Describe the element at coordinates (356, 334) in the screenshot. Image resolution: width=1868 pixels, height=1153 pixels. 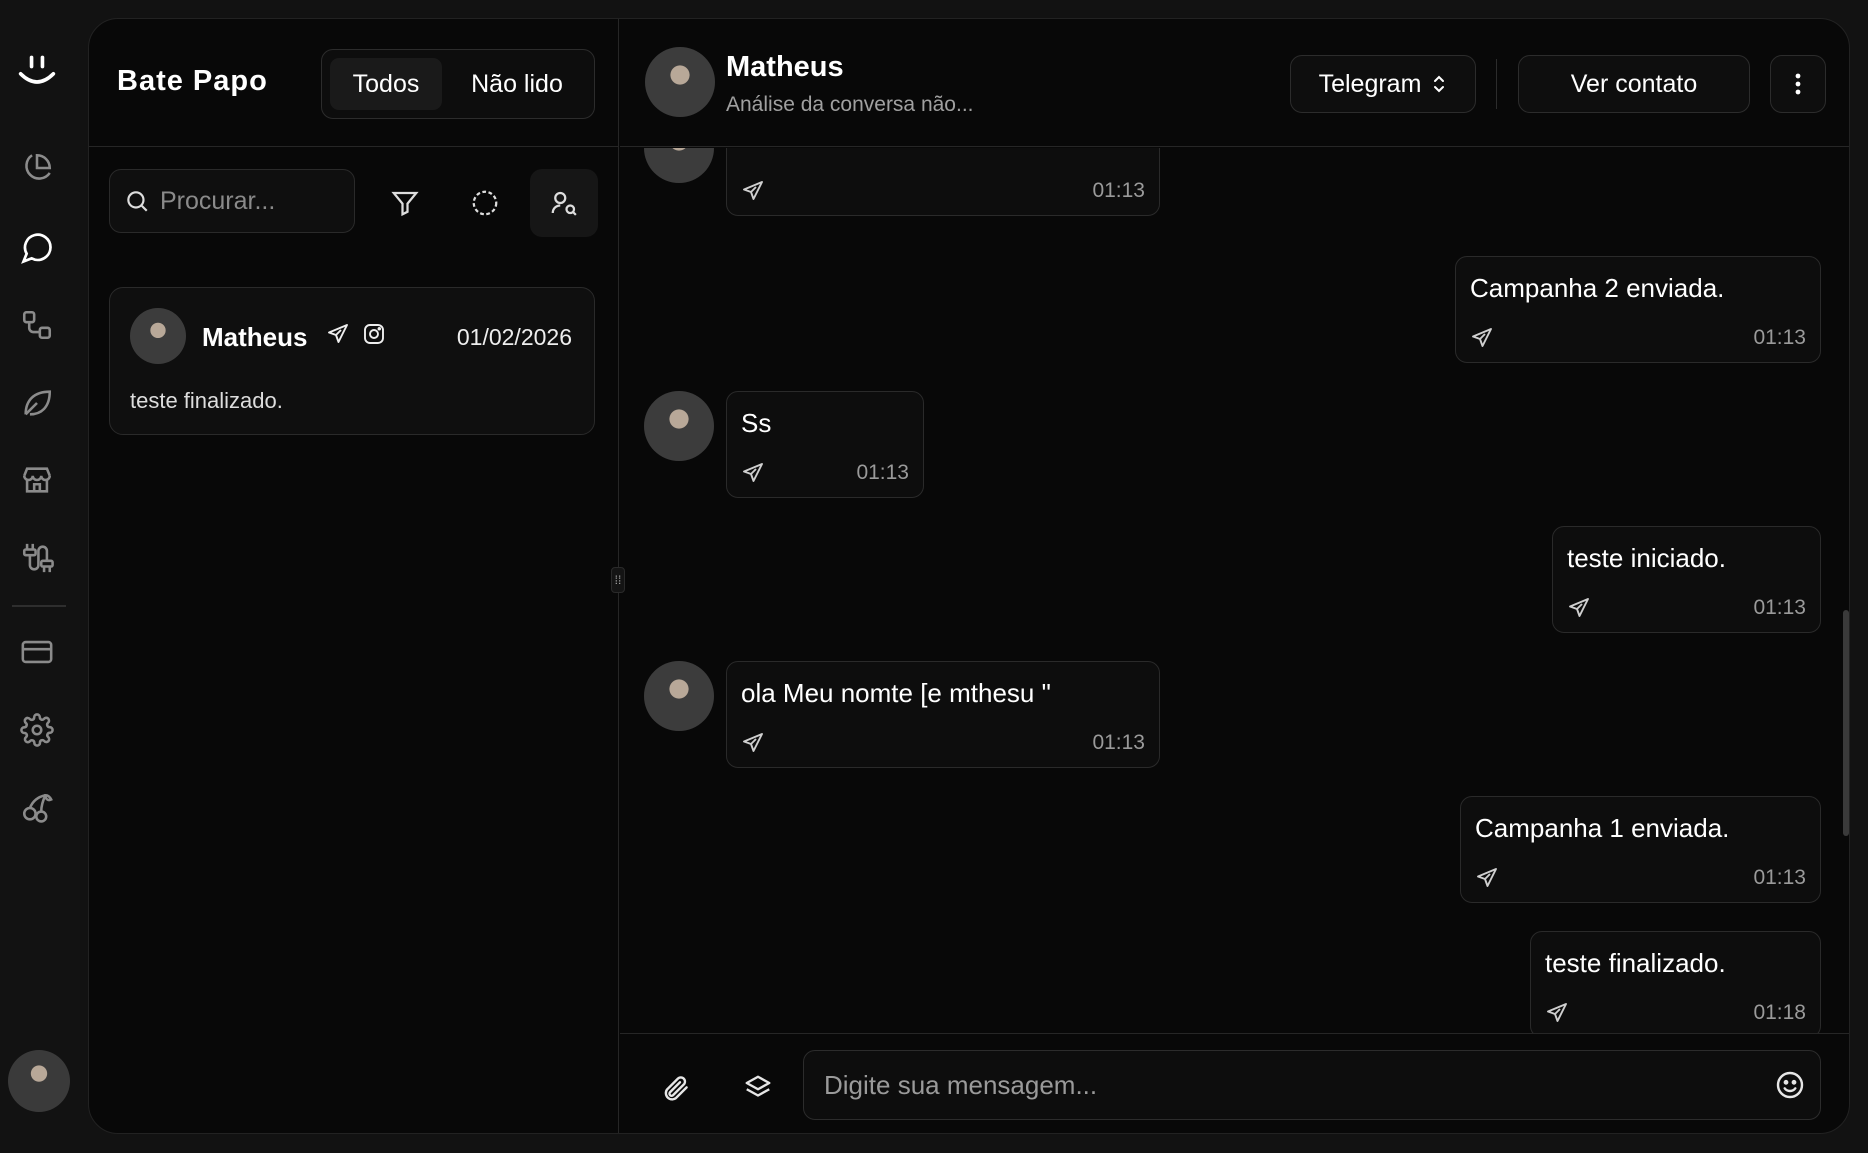
I see `channel-icons` at that location.